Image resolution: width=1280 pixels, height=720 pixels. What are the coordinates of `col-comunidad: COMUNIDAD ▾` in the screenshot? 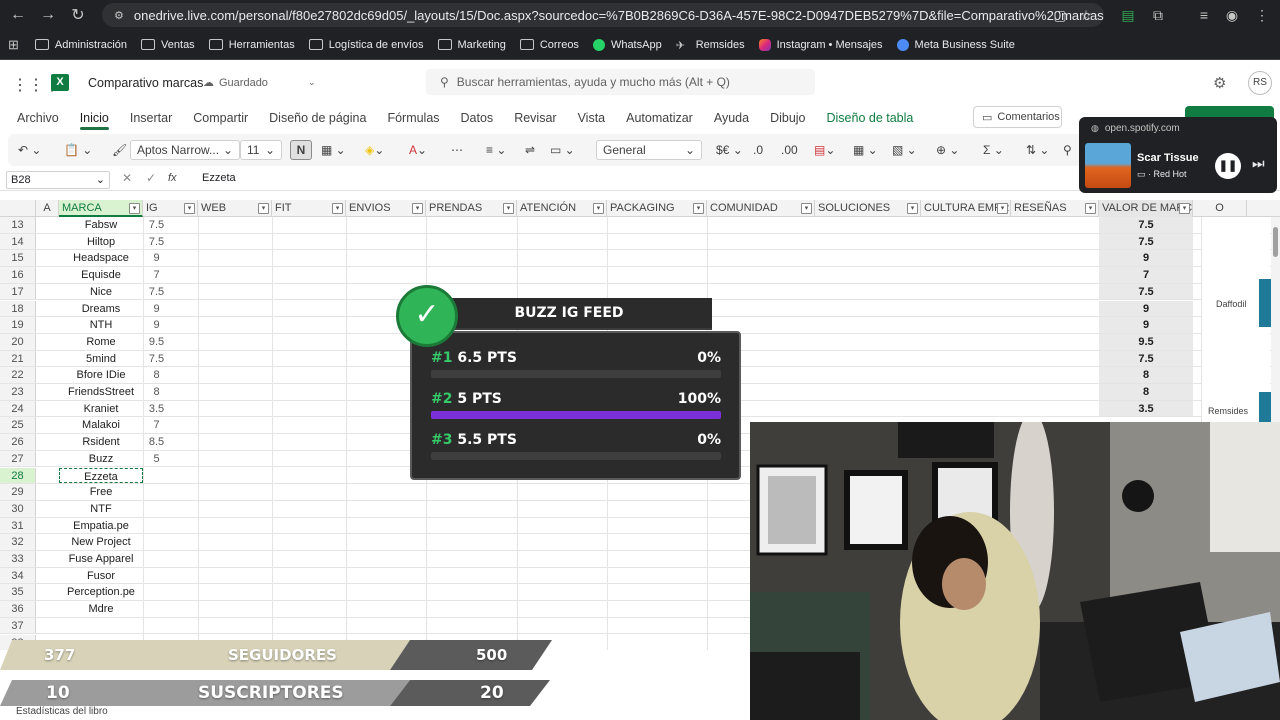 It's located at (761, 208).